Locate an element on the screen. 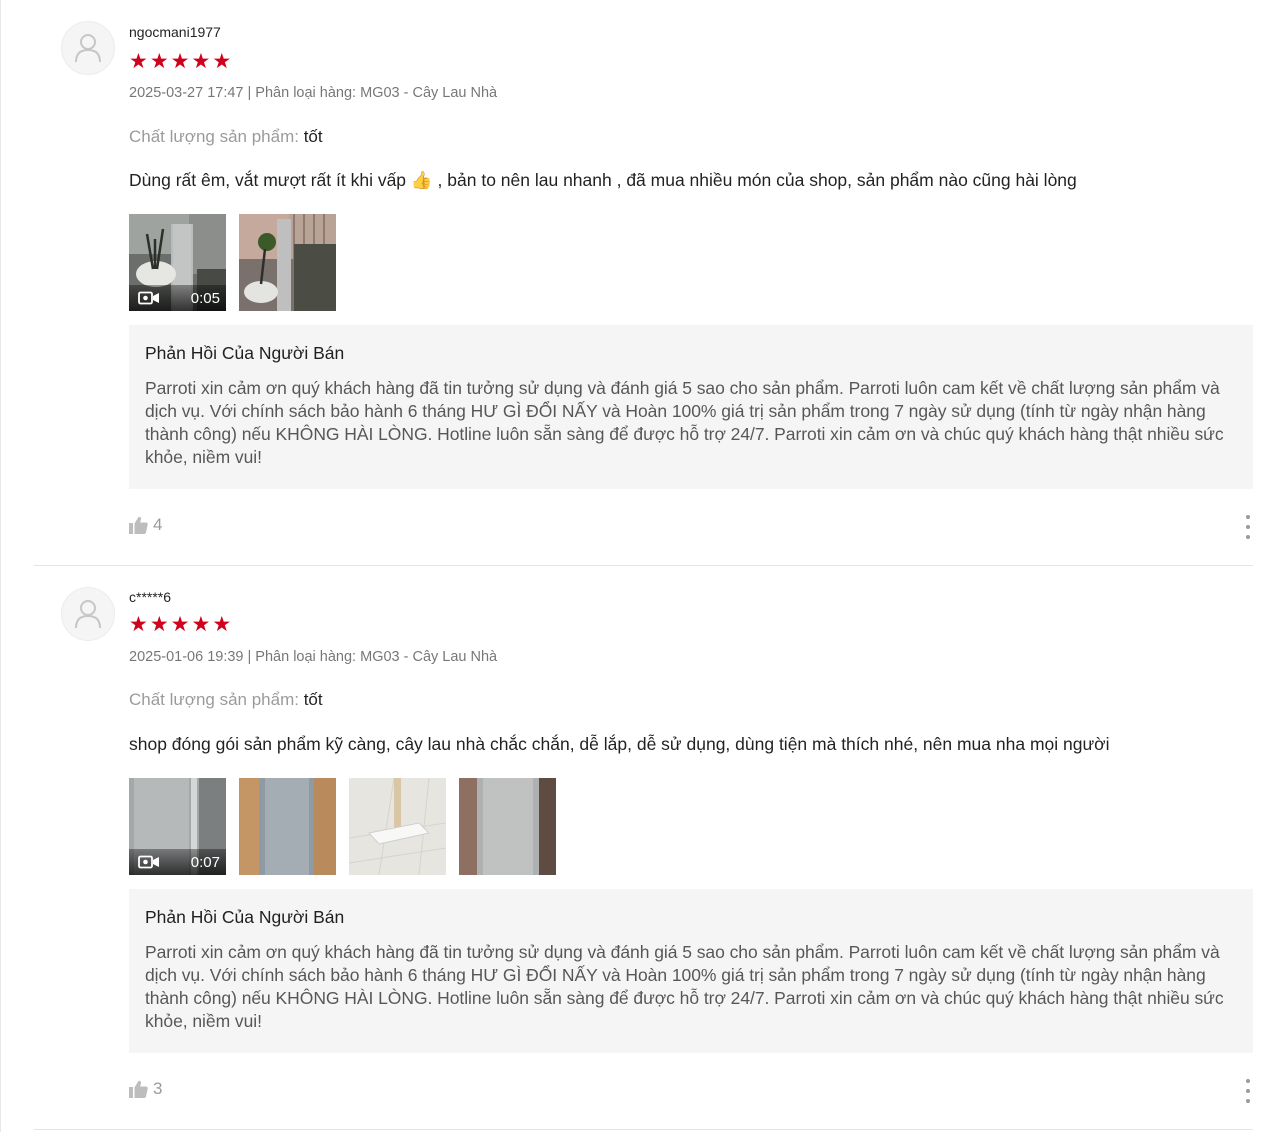 This screenshot has width=1286, height=1132. review-username: ngocmani1977 is located at coordinates (175, 32).